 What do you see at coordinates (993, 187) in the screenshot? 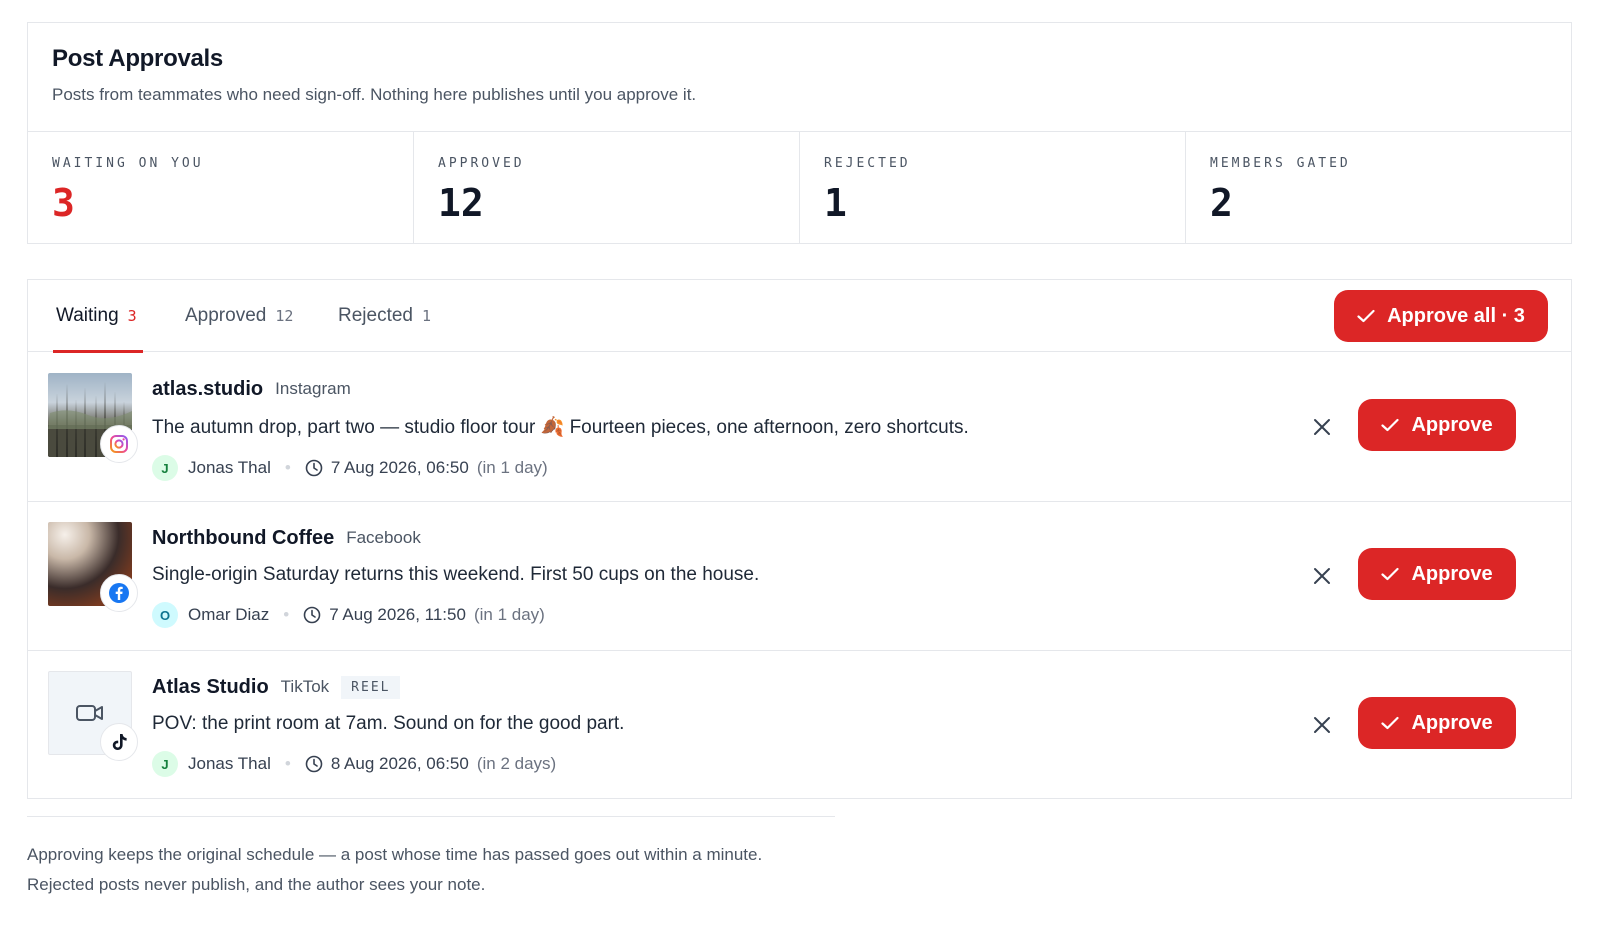
I see `stat-rejected: REJECTED 1` at bounding box center [993, 187].